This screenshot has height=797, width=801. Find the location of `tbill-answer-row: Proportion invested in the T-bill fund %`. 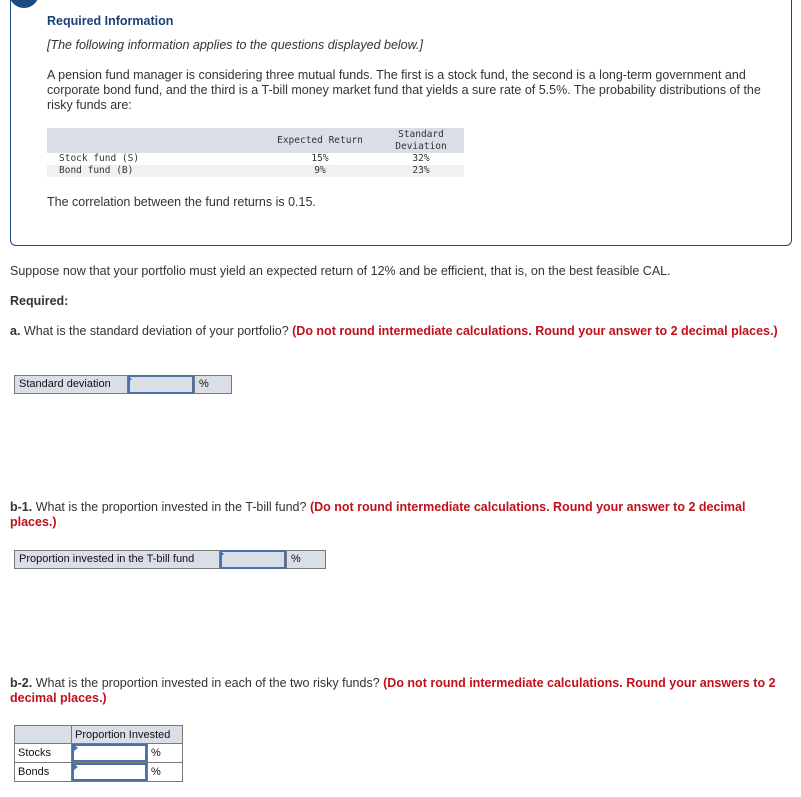

tbill-answer-row: Proportion invested in the T-bill fund % is located at coordinates (170, 559).